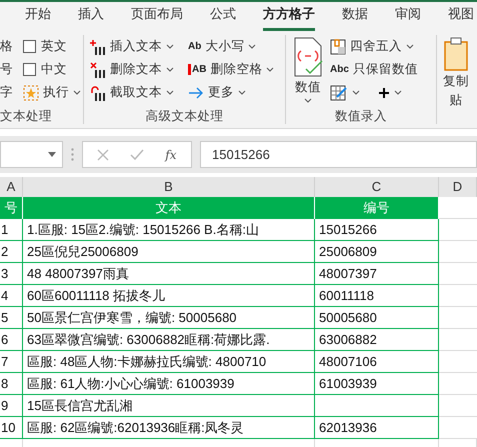 The width and height of the screenshot is (477, 447). I want to click on clipboard-icon, so click(456, 54).